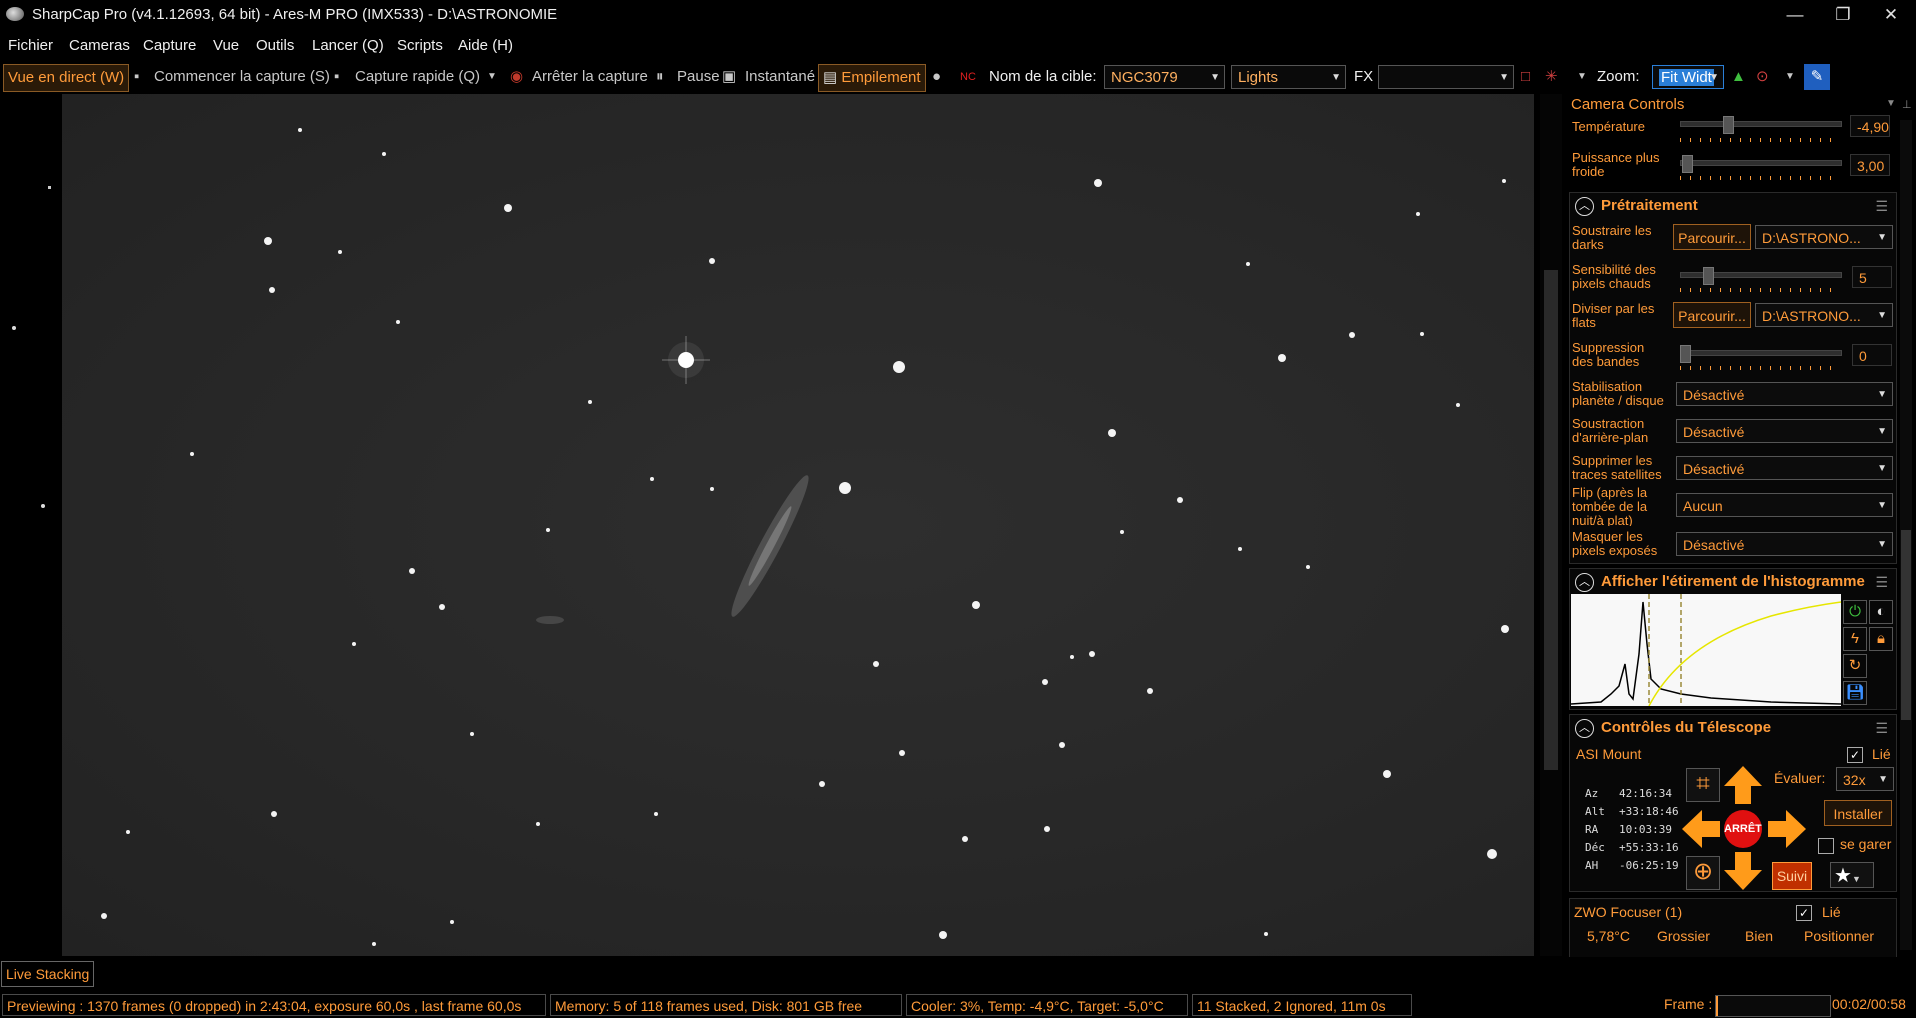 The height and width of the screenshot is (1018, 1916). I want to click on telescope-header: ︿ Contrôles du Télescope ☰, so click(1733, 728).